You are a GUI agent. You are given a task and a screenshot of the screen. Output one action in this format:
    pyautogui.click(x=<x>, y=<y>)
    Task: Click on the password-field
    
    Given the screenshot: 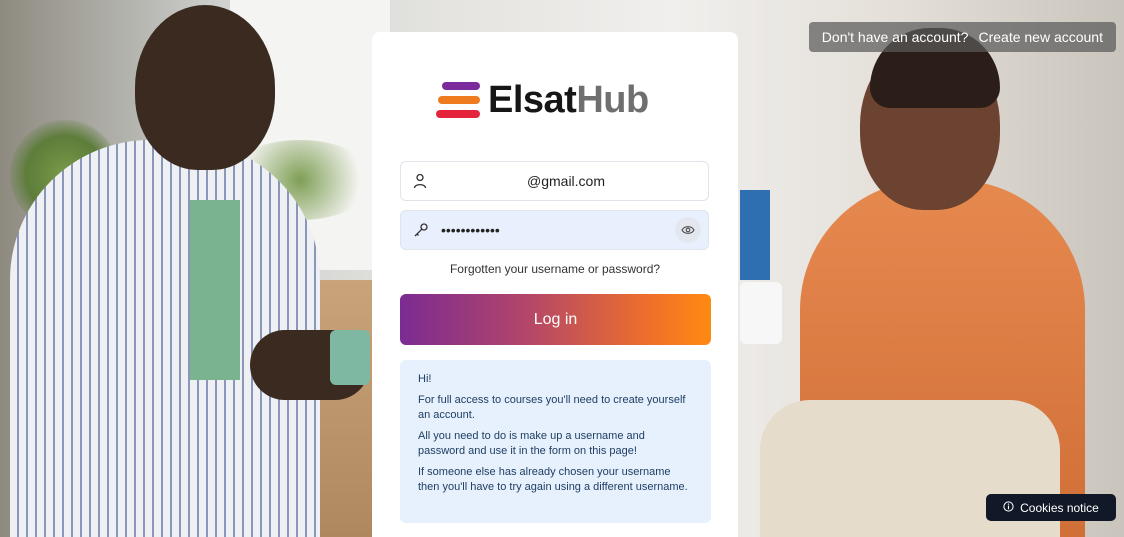 What is the action you would take?
    pyautogui.click(x=554, y=230)
    